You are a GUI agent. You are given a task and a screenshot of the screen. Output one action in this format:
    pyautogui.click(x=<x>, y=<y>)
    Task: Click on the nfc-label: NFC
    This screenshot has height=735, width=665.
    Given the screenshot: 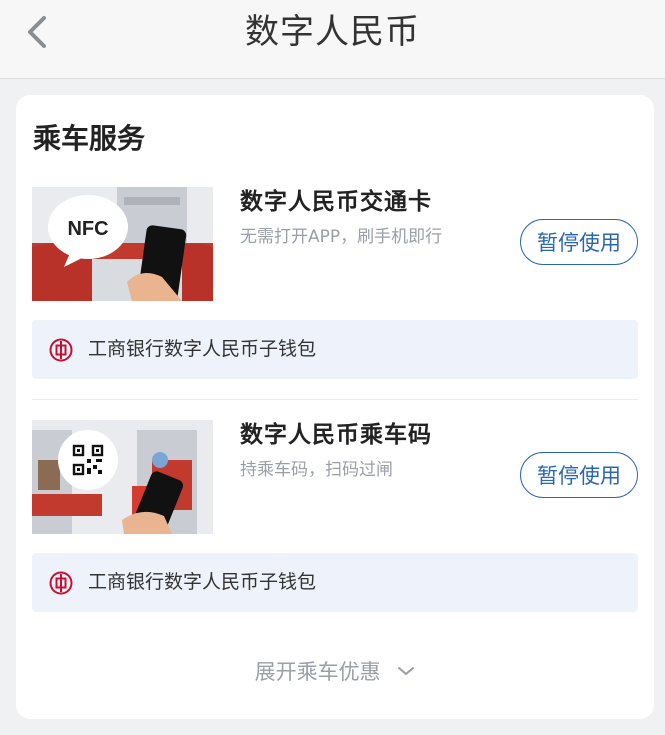 What is the action you would take?
    pyautogui.click(x=87, y=229)
    